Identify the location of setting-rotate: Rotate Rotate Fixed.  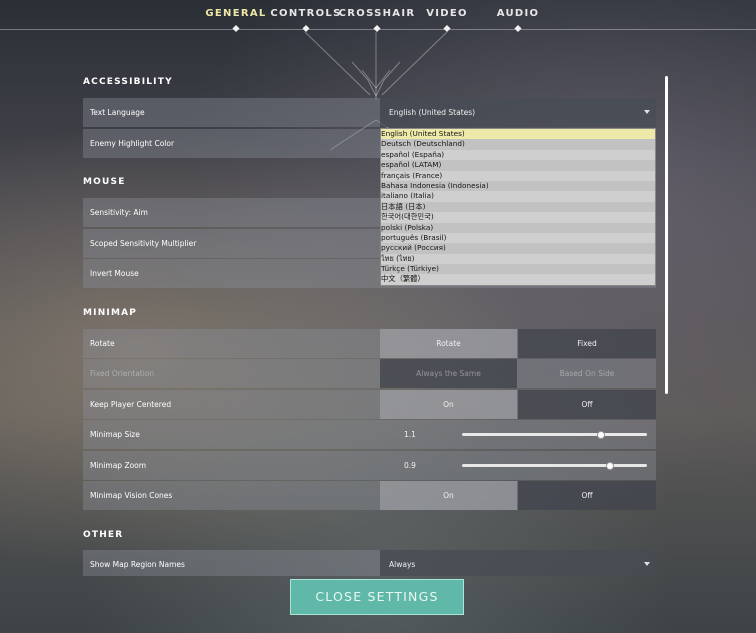
(369, 343).